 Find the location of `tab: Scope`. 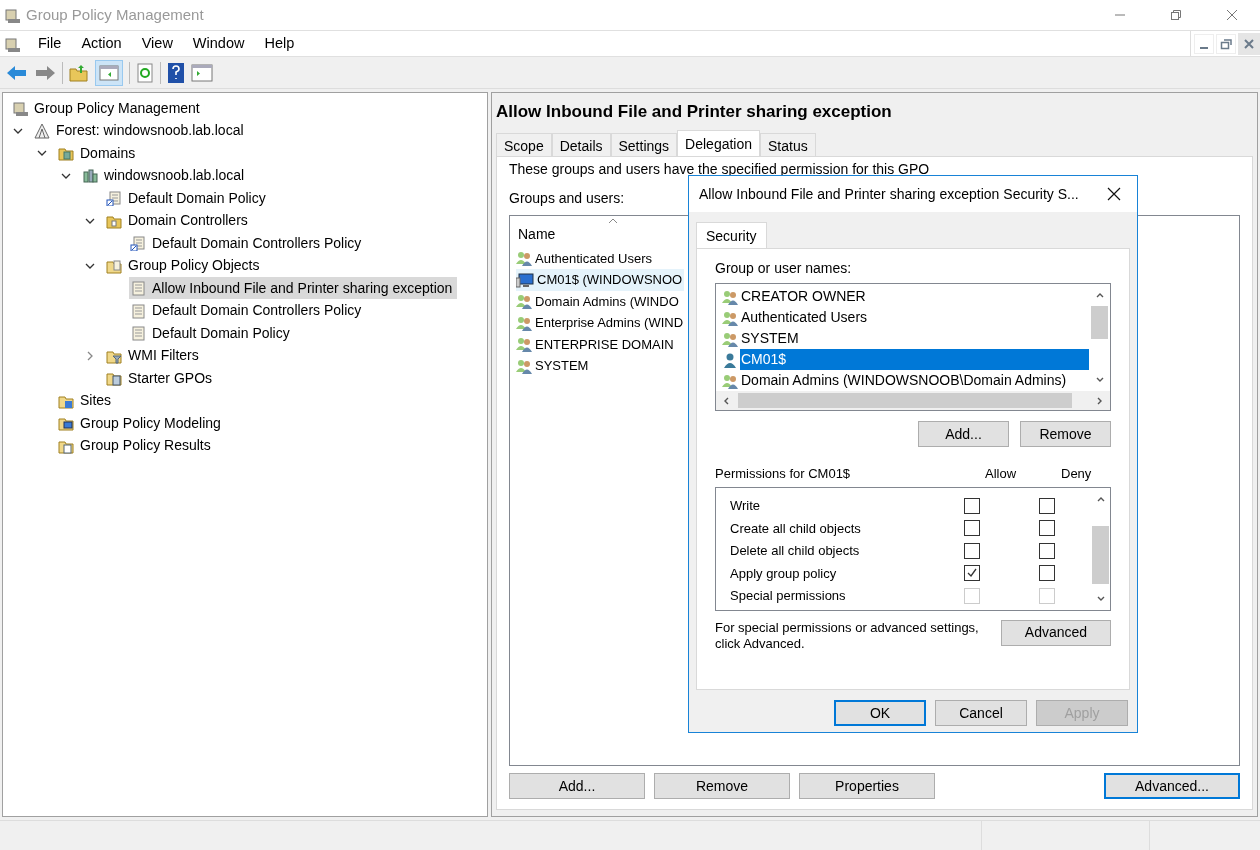

tab: Scope is located at coordinates (524, 144).